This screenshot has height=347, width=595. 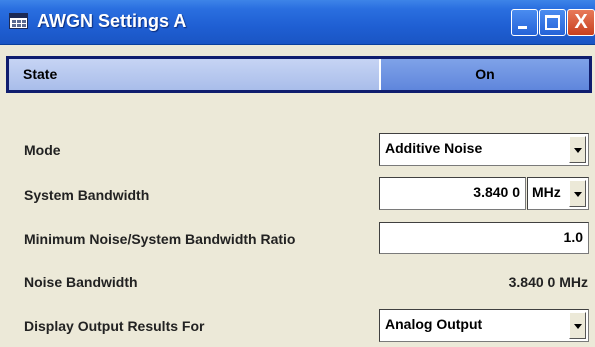 I want to click on state-label-area: State, so click(x=194, y=74).